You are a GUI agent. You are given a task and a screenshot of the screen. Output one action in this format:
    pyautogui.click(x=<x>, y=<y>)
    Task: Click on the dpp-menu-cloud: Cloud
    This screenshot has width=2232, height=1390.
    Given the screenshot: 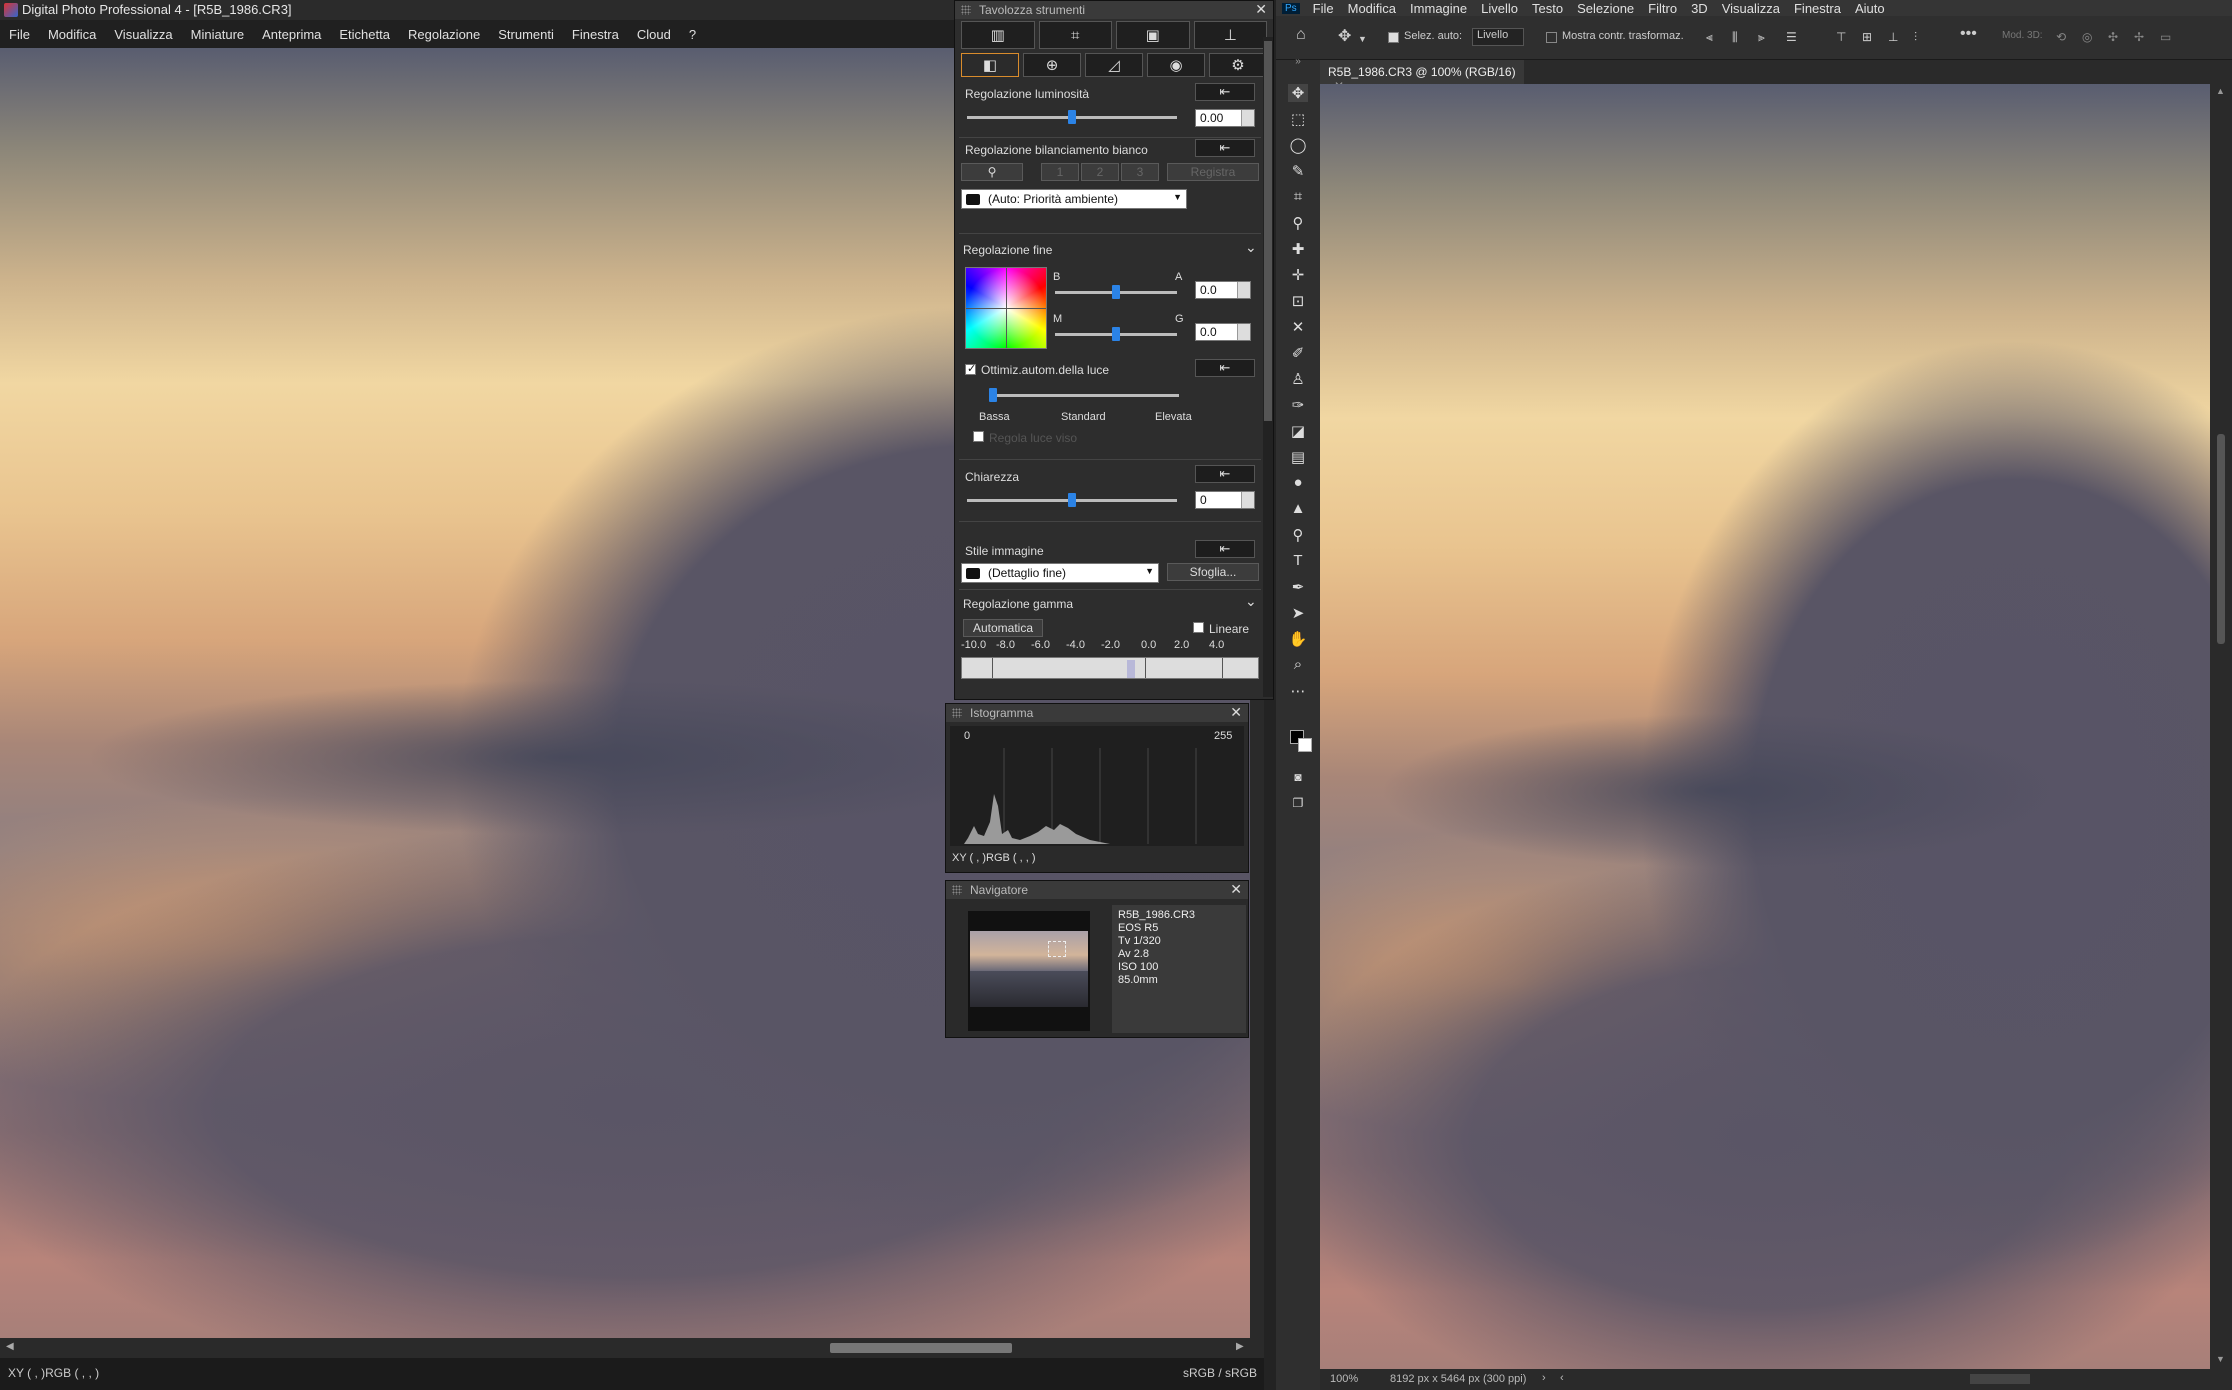 What is the action you would take?
    pyautogui.click(x=654, y=34)
    